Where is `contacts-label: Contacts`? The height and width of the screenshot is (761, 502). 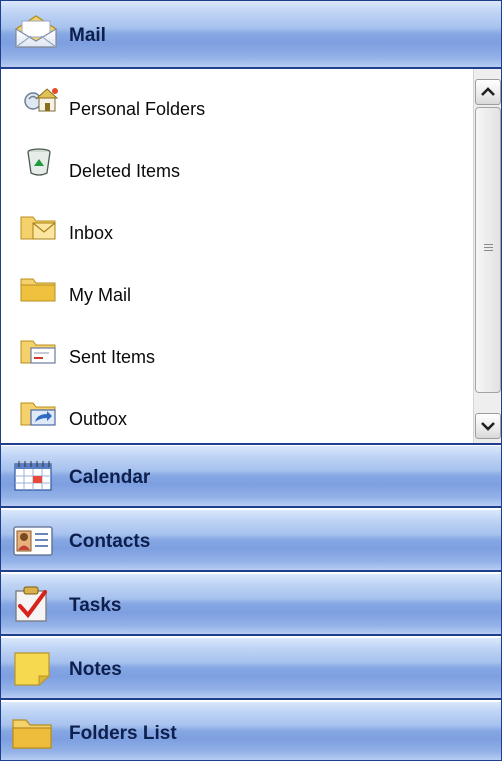 contacts-label: Contacts is located at coordinates (110, 541).